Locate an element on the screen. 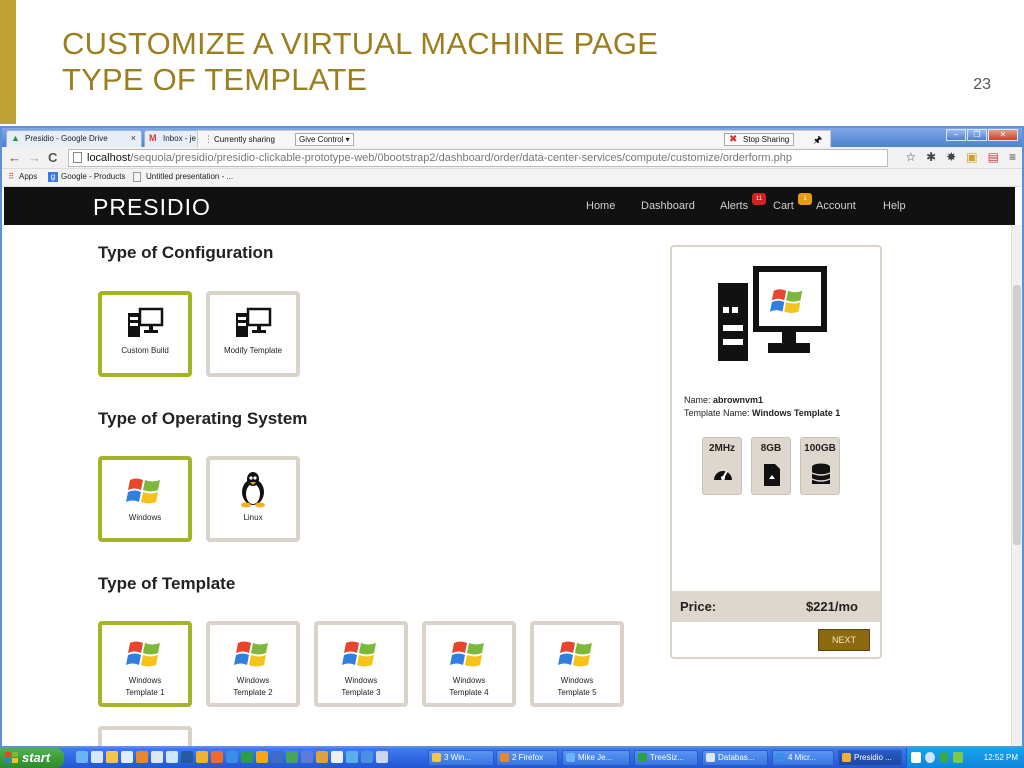  nav-home: Home is located at coordinates (600, 206).